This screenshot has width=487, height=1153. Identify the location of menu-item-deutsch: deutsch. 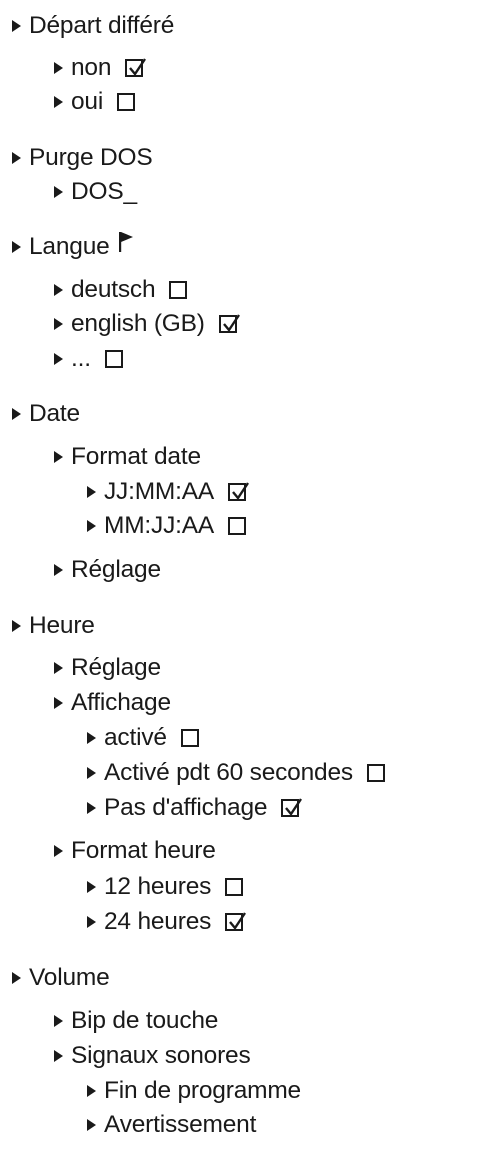
(121, 290).